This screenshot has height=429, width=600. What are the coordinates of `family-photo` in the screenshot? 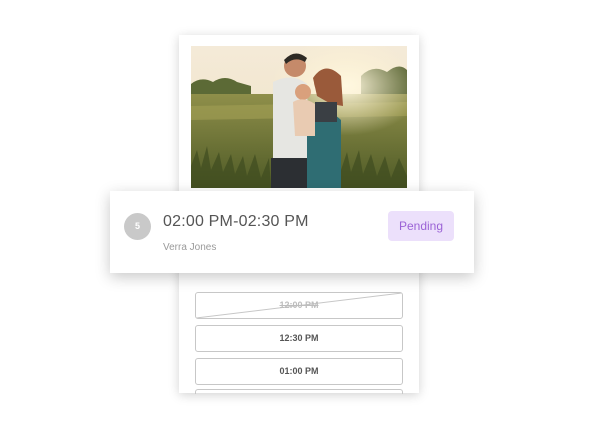 It's located at (299, 117).